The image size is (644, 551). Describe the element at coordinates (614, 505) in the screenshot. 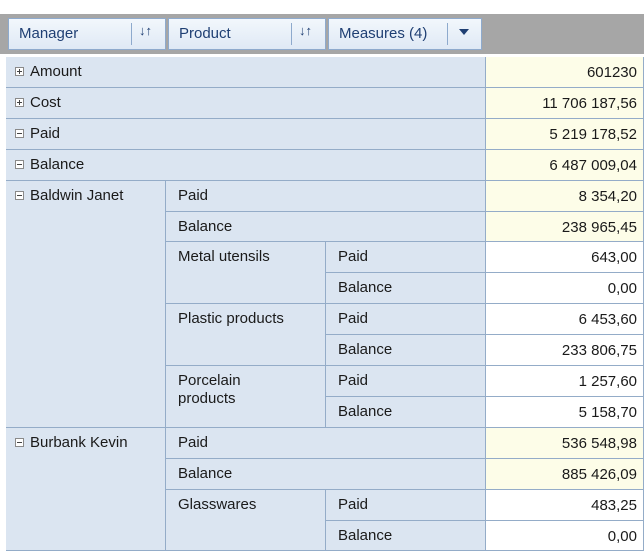

I see `value-text: 483,25` at that location.